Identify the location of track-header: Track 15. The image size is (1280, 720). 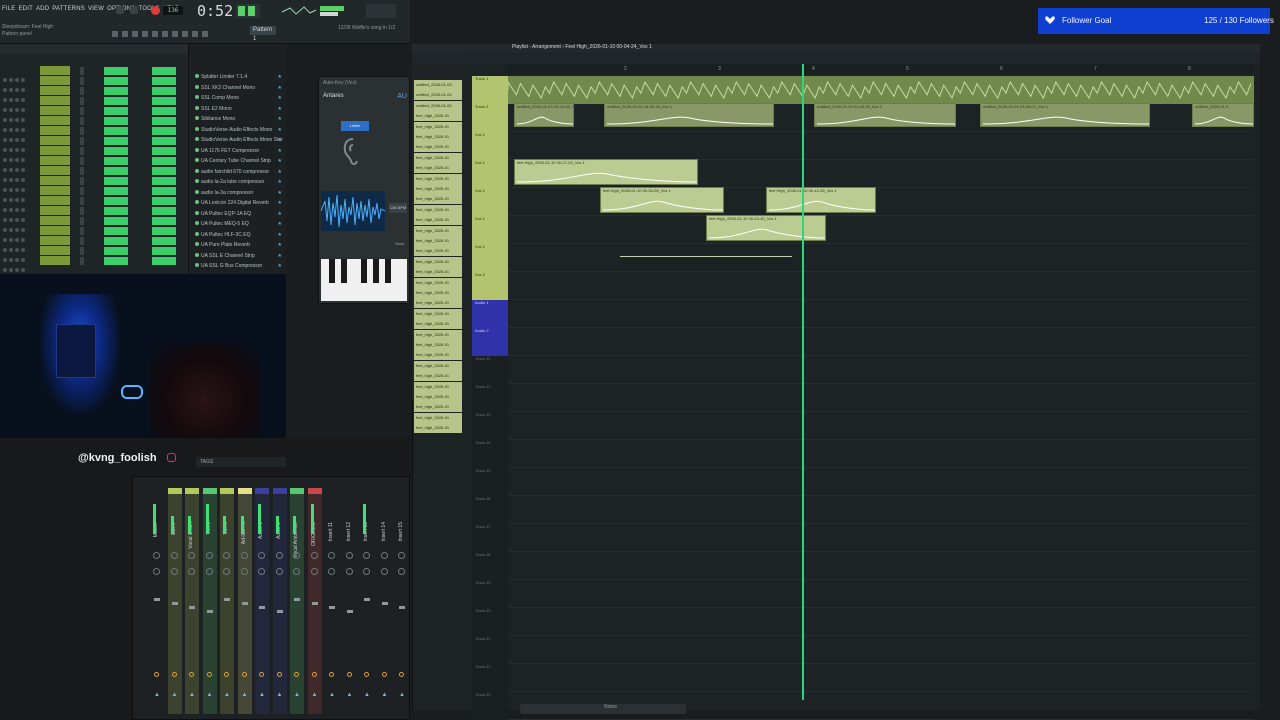
(490, 482).